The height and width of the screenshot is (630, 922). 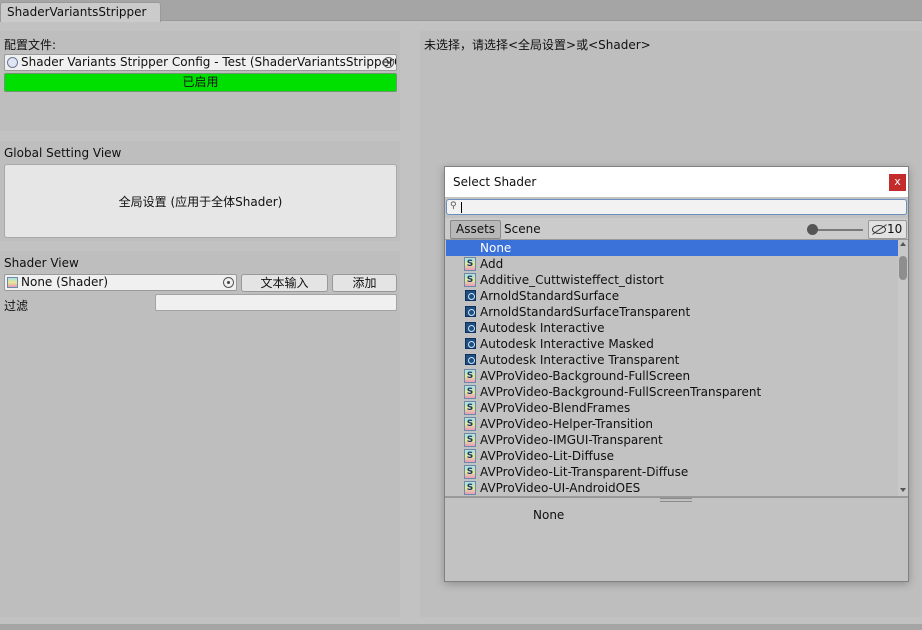 What do you see at coordinates (672, 248) in the screenshot?
I see `list-item: None` at bounding box center [672, 248].